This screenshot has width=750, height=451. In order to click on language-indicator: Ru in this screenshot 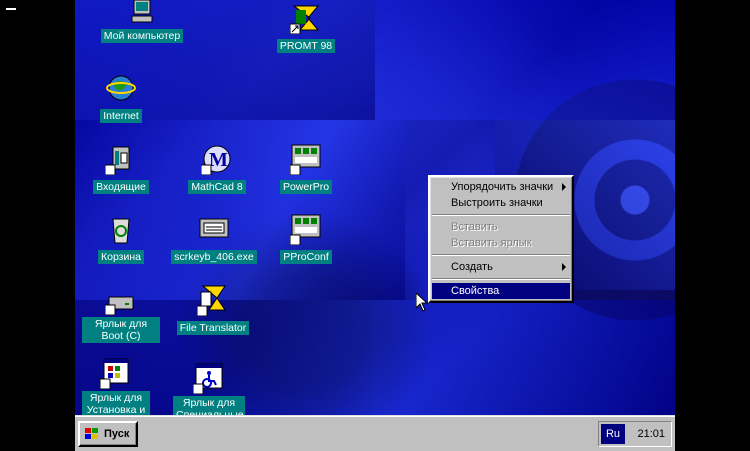, I will do `click(613, 434)`.